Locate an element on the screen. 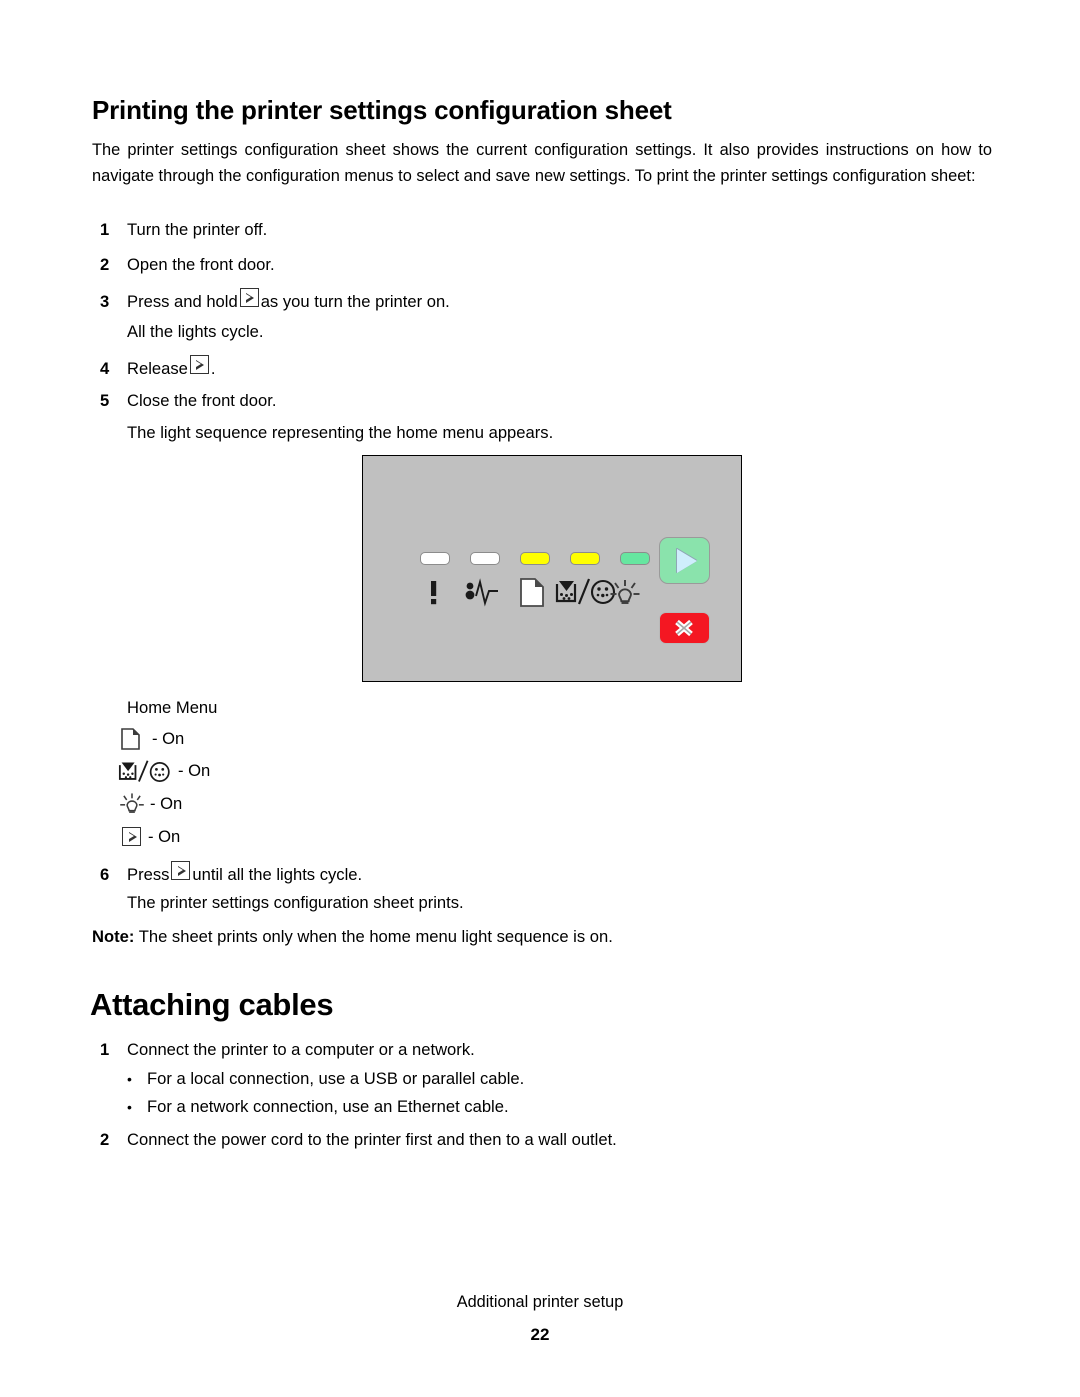 Image resolution: width=1080 pixels, height=1397 pixels. continue-button is located at coordinates (684, 560).